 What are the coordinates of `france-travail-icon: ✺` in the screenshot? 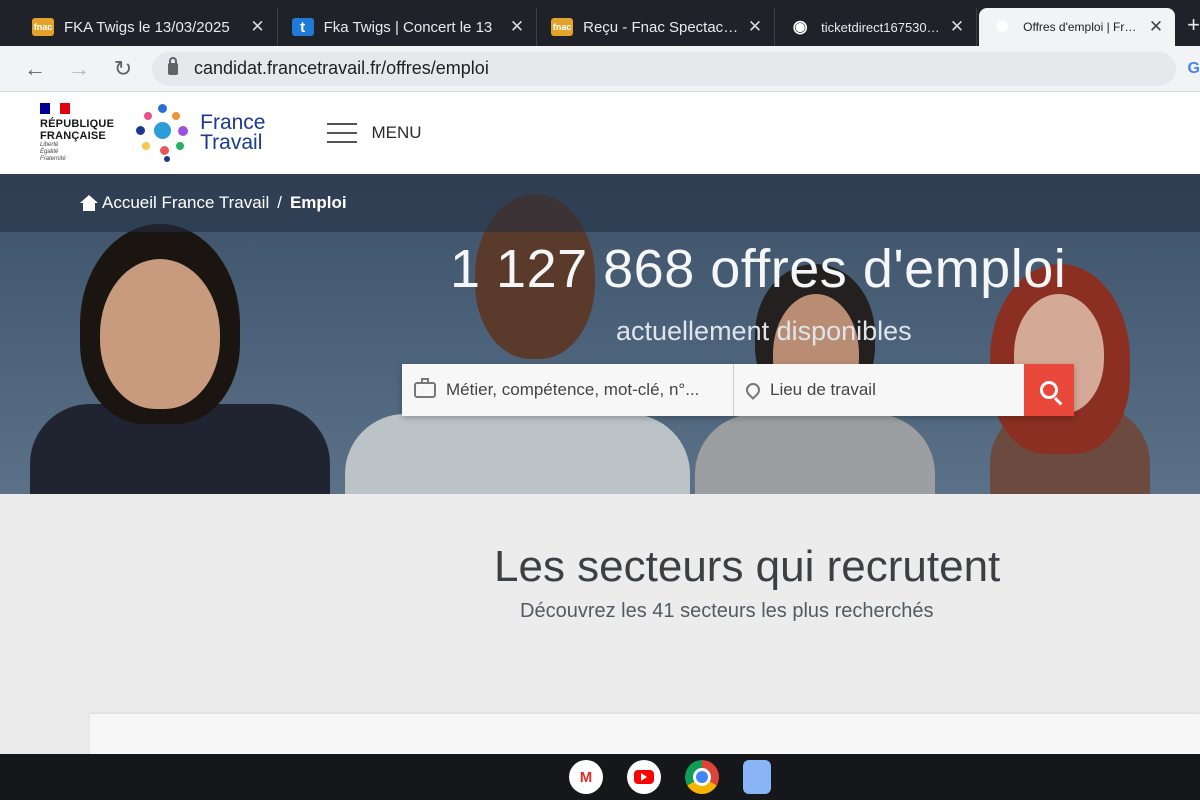 It's located at (1002, 27).